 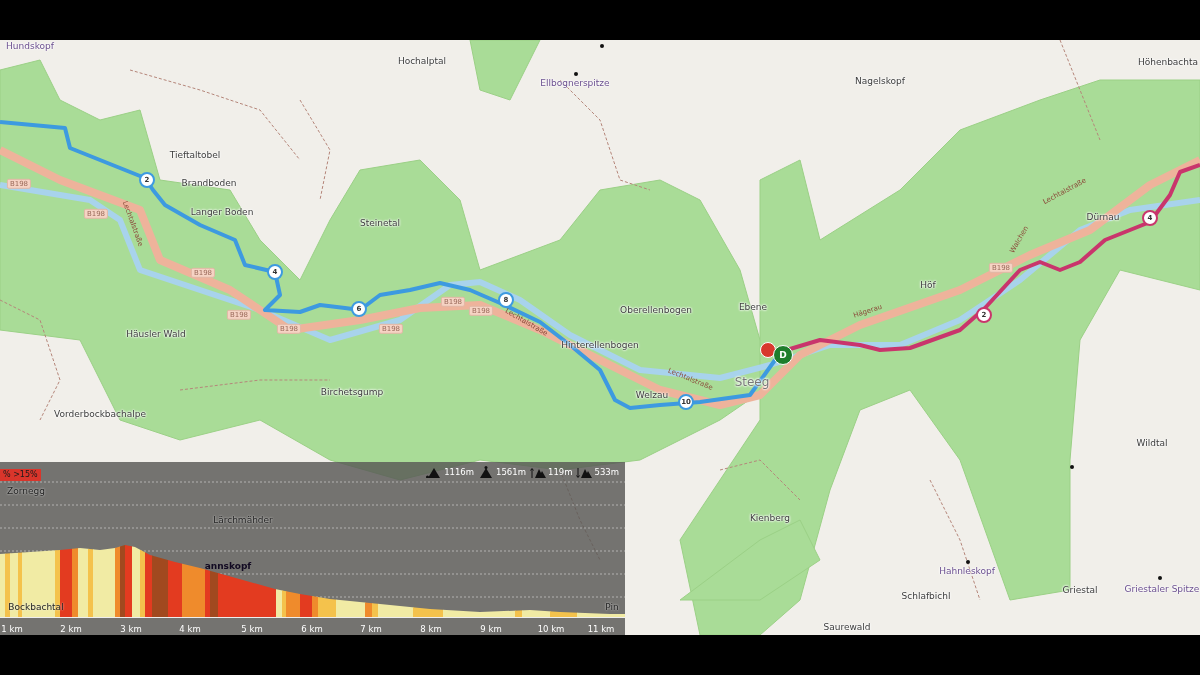 What do you see at coordinates (606, 472) in the screenshot?
I see `elevation-stat-value: 533m` at bounding box center [606, 472].